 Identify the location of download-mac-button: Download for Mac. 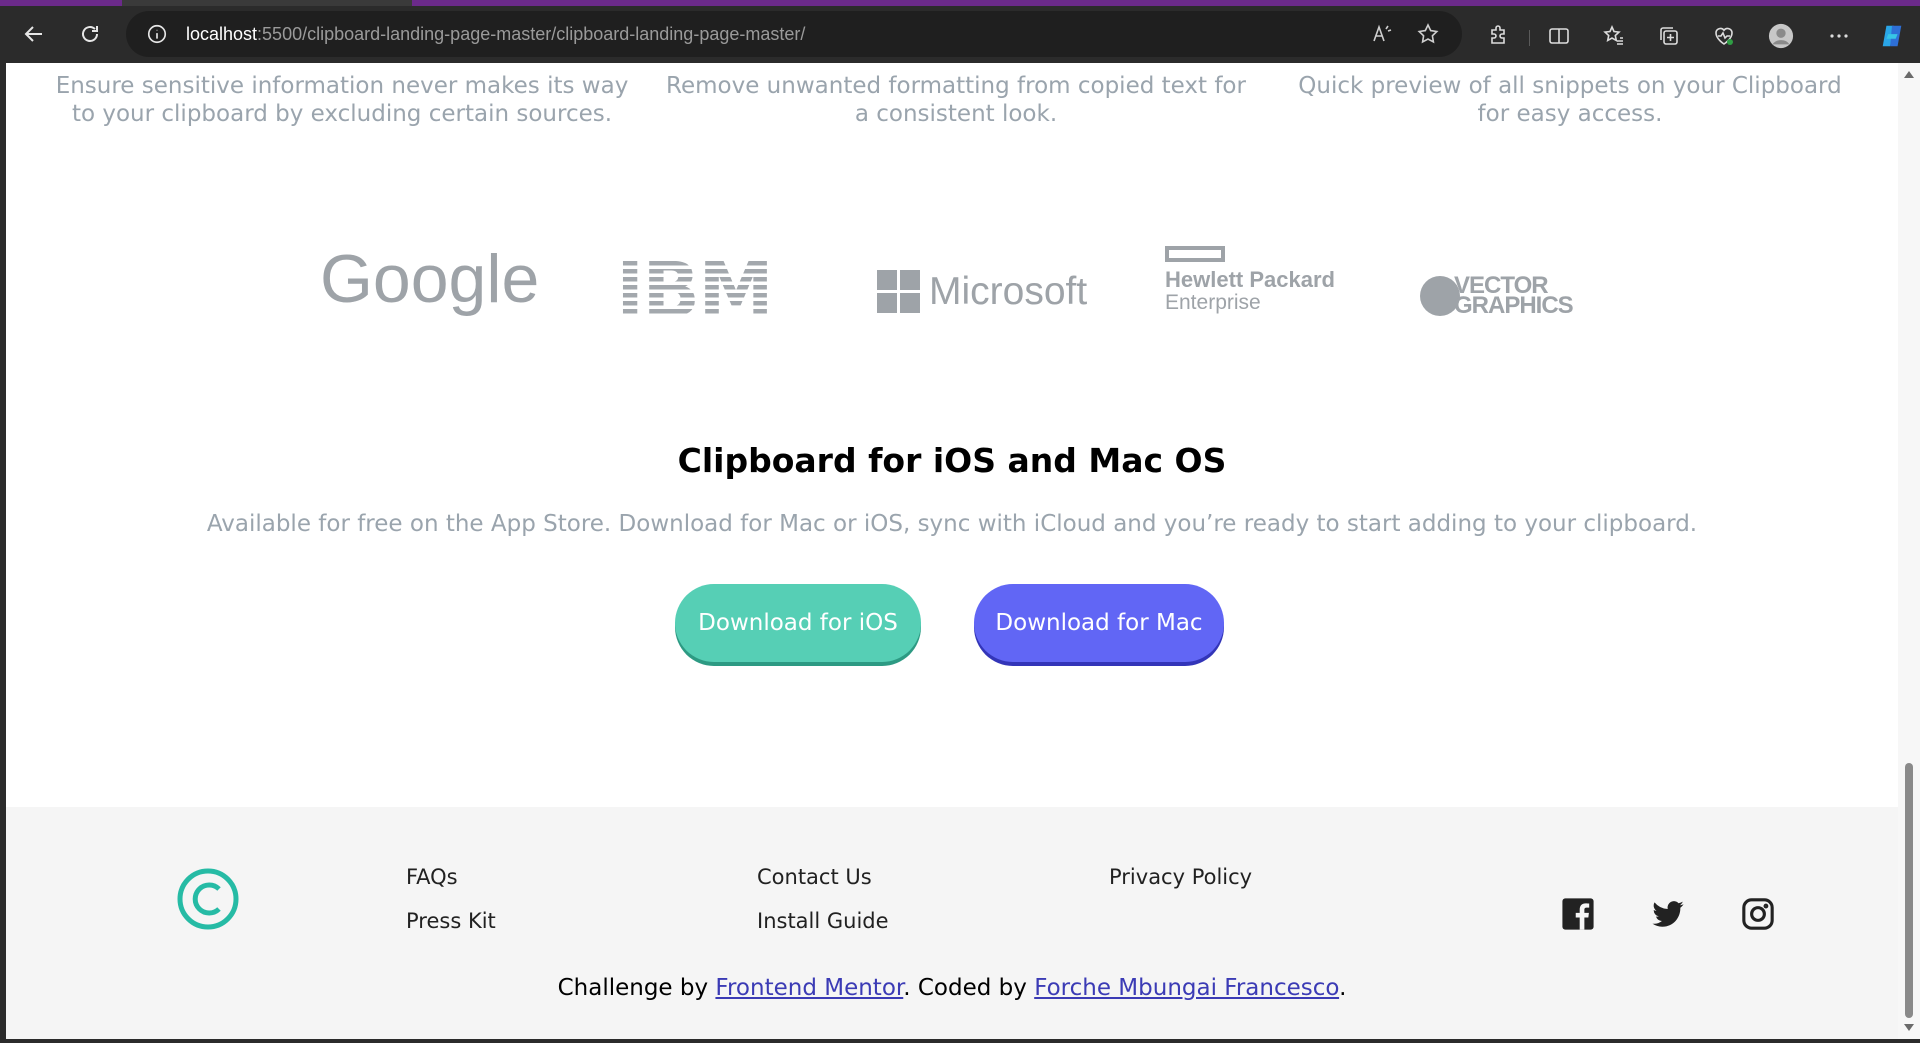
(1099, 623).